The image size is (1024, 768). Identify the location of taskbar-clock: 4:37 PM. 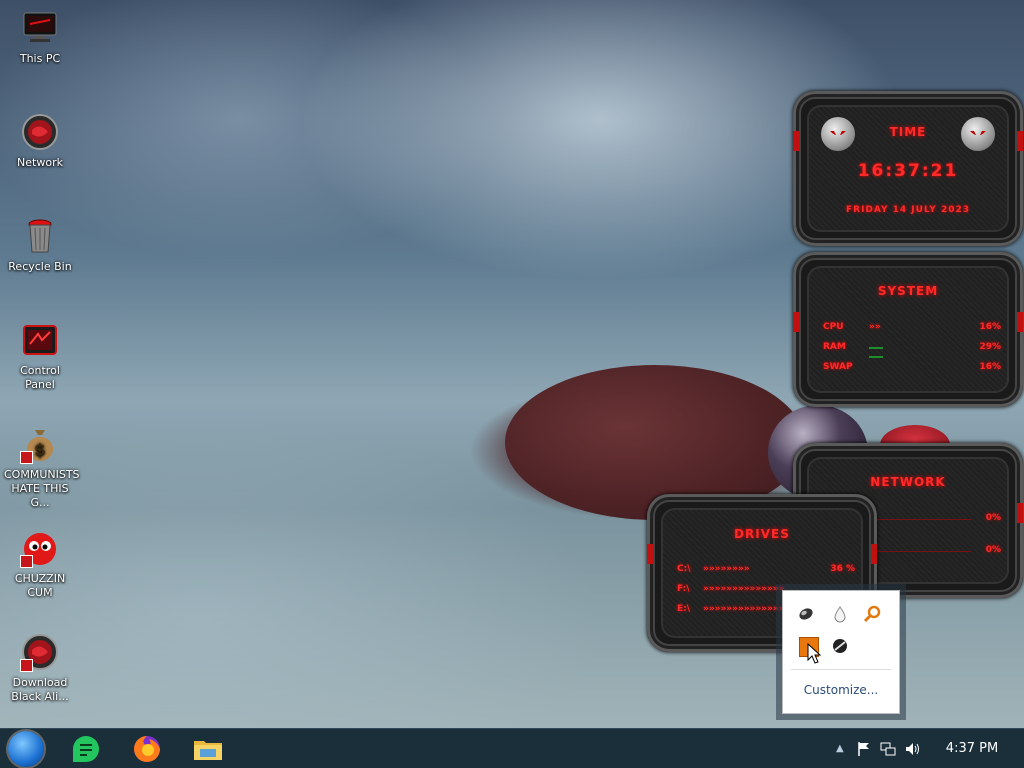
(972, 748).